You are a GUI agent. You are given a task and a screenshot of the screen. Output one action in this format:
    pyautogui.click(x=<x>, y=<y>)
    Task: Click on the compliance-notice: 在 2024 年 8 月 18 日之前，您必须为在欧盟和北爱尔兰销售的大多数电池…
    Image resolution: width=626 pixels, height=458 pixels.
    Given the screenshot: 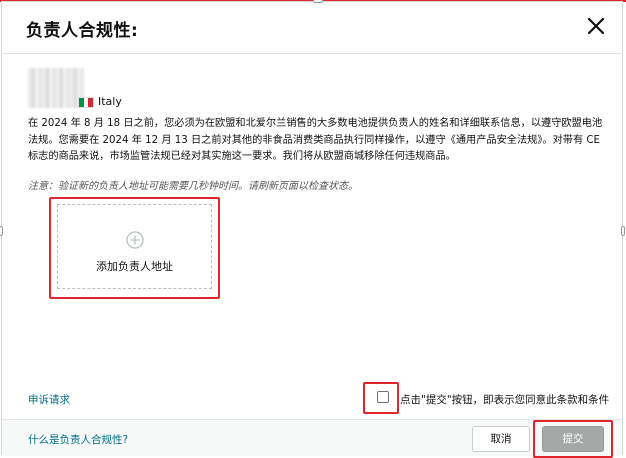 What is the action you would take?
    pyautogui.click(x=315, y=140)
    